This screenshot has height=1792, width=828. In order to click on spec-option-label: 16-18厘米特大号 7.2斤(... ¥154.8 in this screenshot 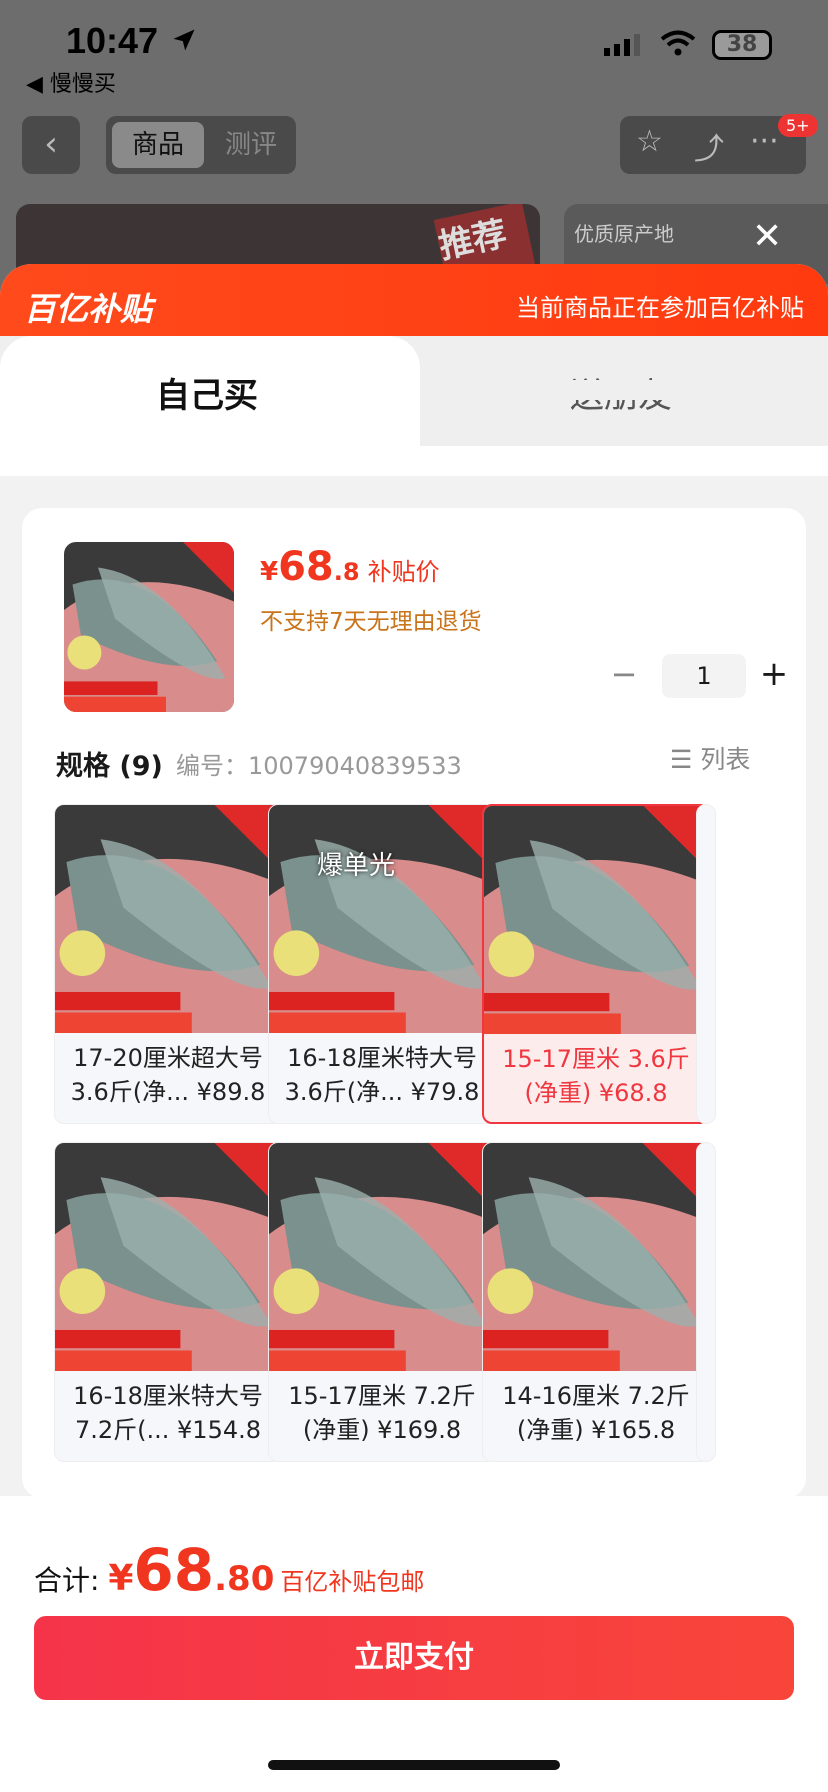, I will do `click(168, 1413)`.